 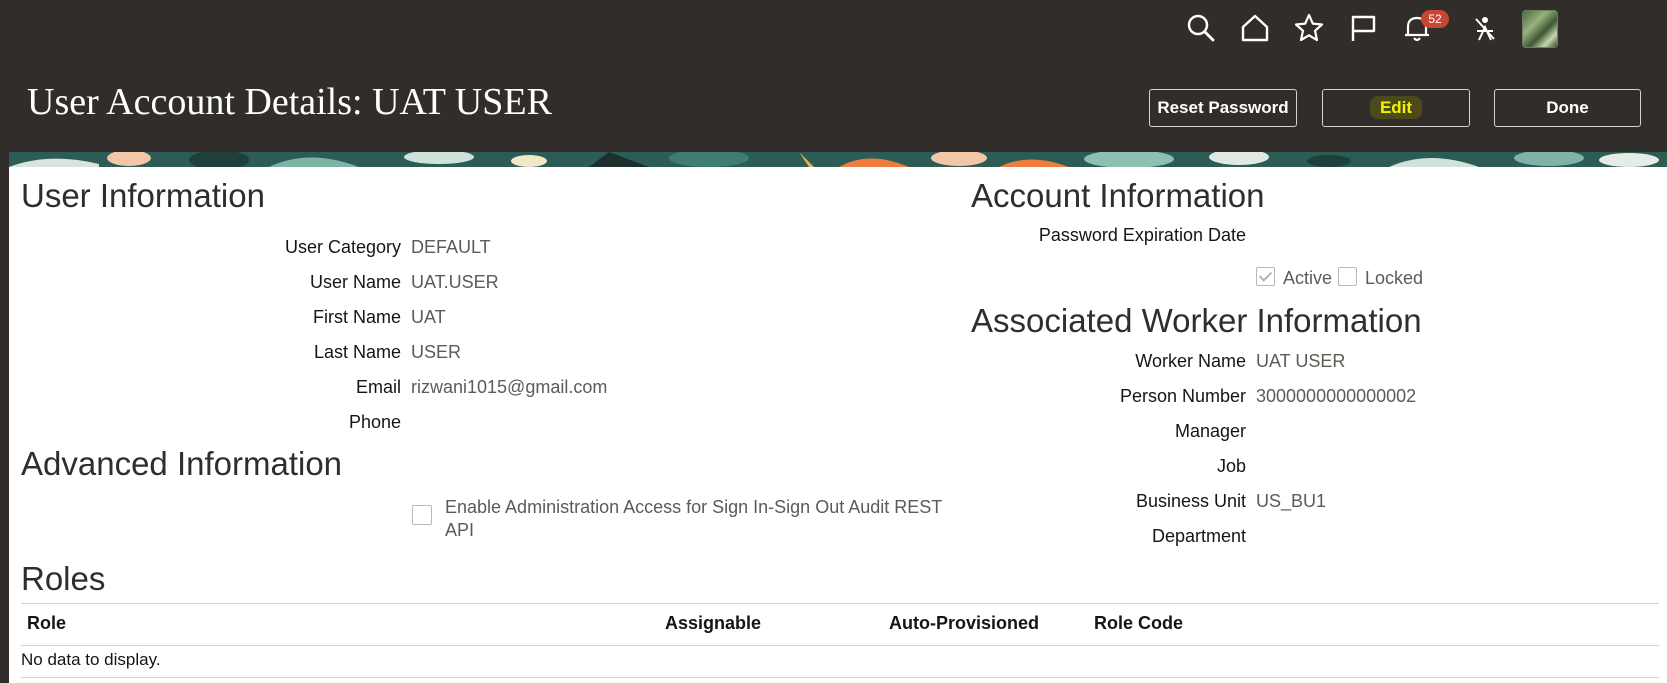 What do you see at coordinates (713, 623) in the screenshot?
I see `column-header-assignable: Assignable` at bounding box center [713, 623].